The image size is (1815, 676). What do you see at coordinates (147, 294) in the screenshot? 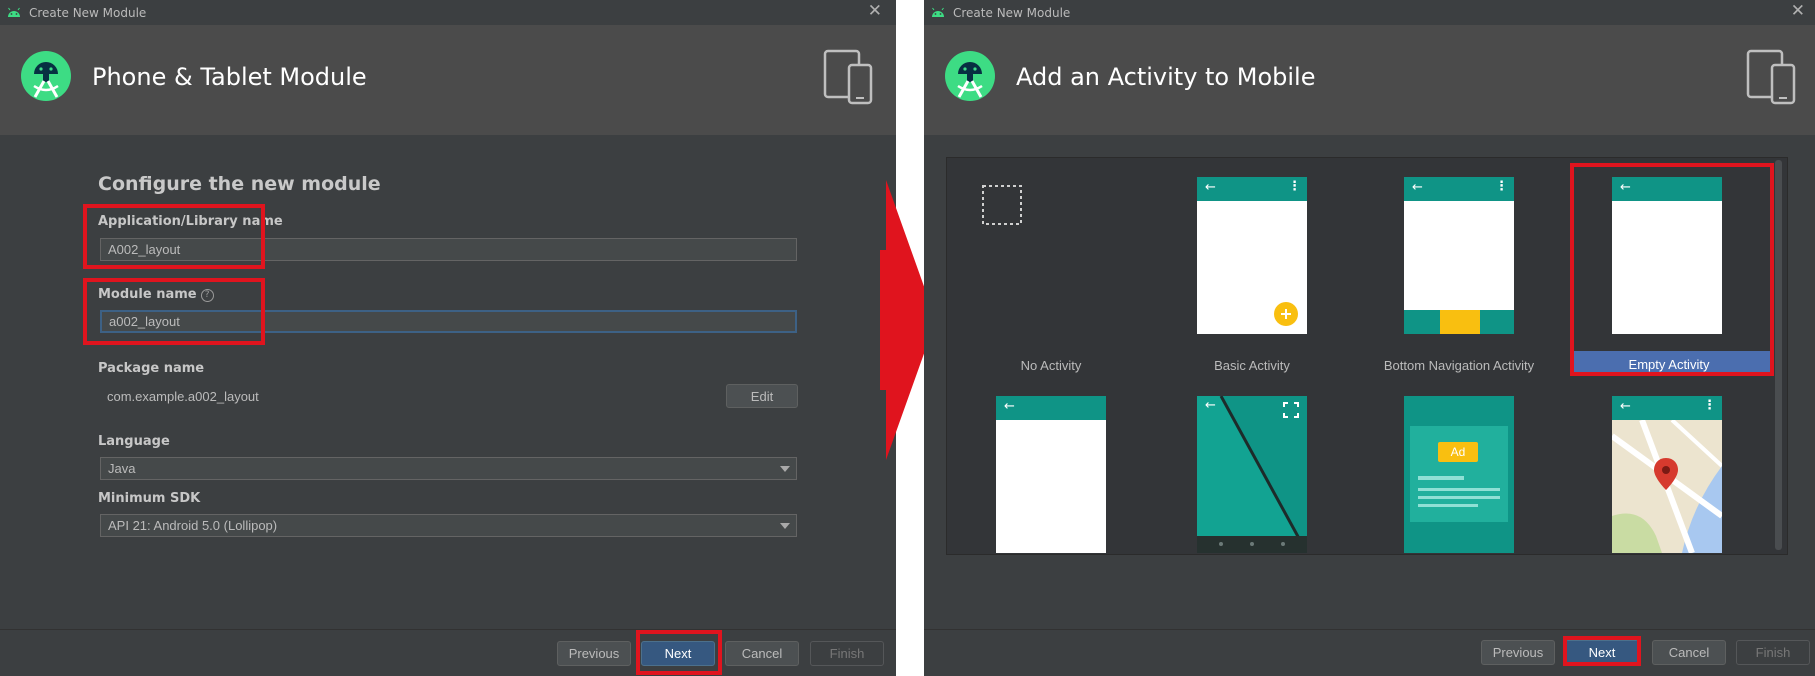
I see `module-name-label: Module name` at bounding box center [147, 294].